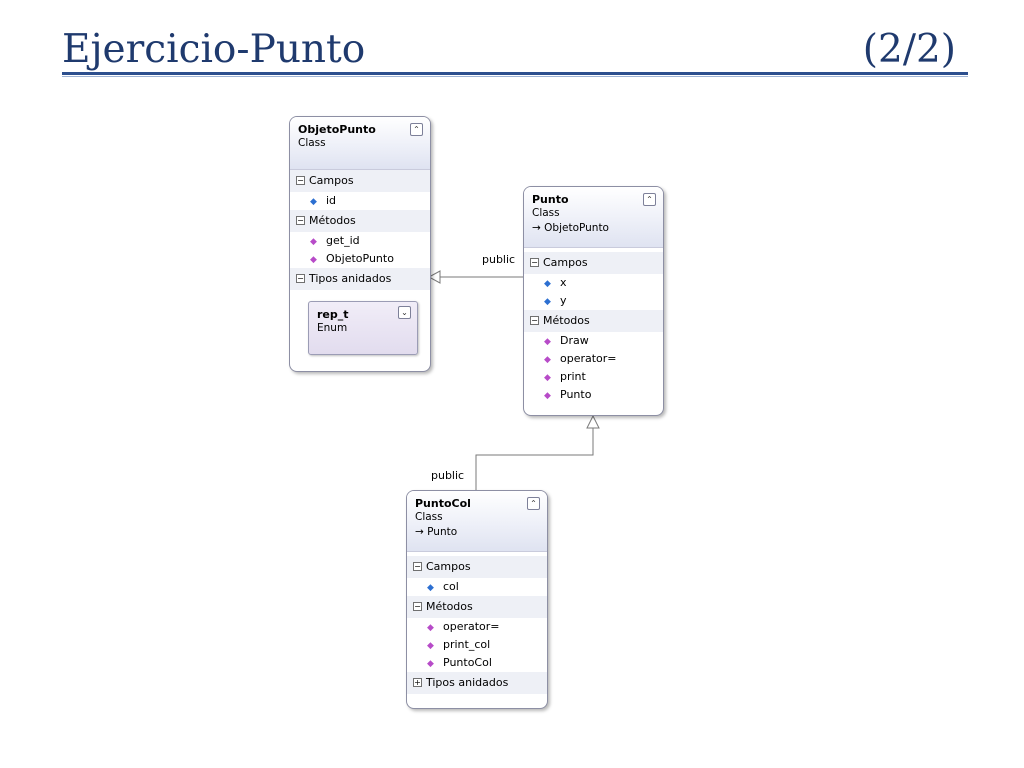 Image resolution: width=1024 pixels, height=768 pixels. Describe the element at coordinates (550, 199) in the screenshot. I see `class-name: Punto` at that location.